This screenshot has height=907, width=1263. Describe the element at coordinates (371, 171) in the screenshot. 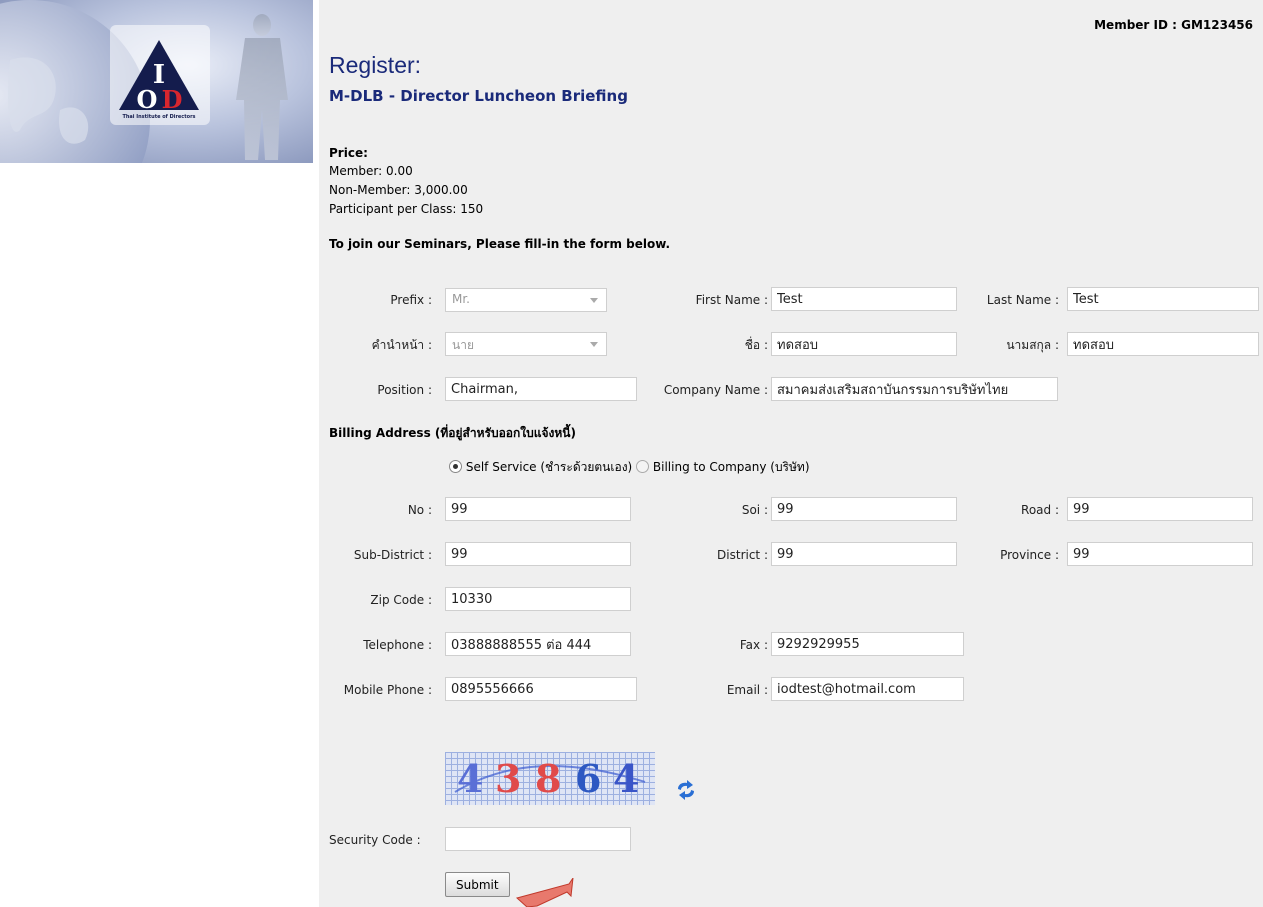

I see `price-member: Member: 0.00` at that location.